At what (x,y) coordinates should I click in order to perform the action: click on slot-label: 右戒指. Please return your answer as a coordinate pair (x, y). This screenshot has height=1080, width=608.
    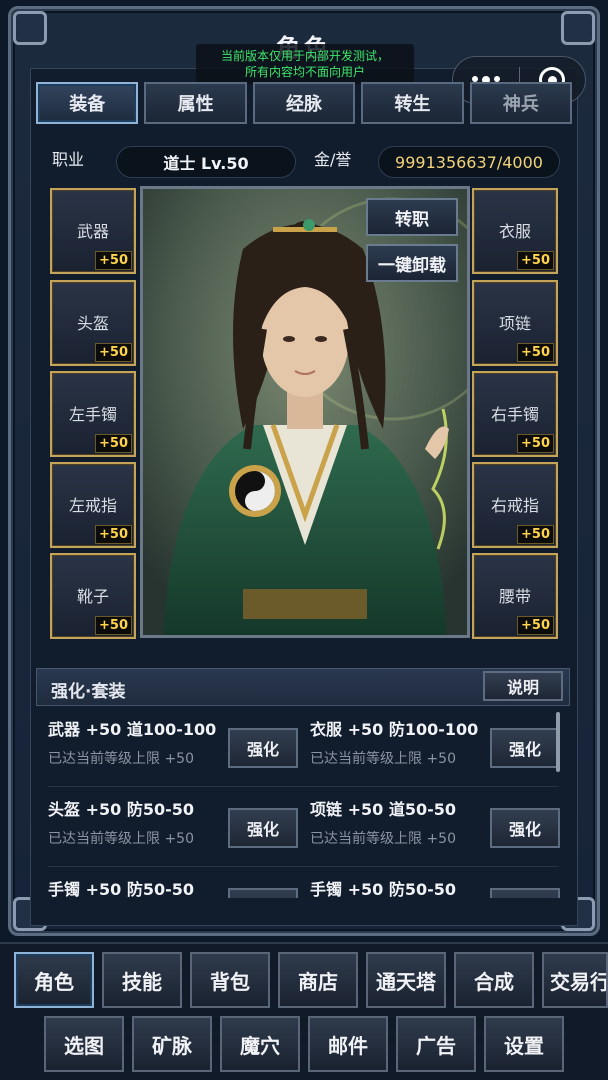
    Looking at the image, I should click on (514, 505).